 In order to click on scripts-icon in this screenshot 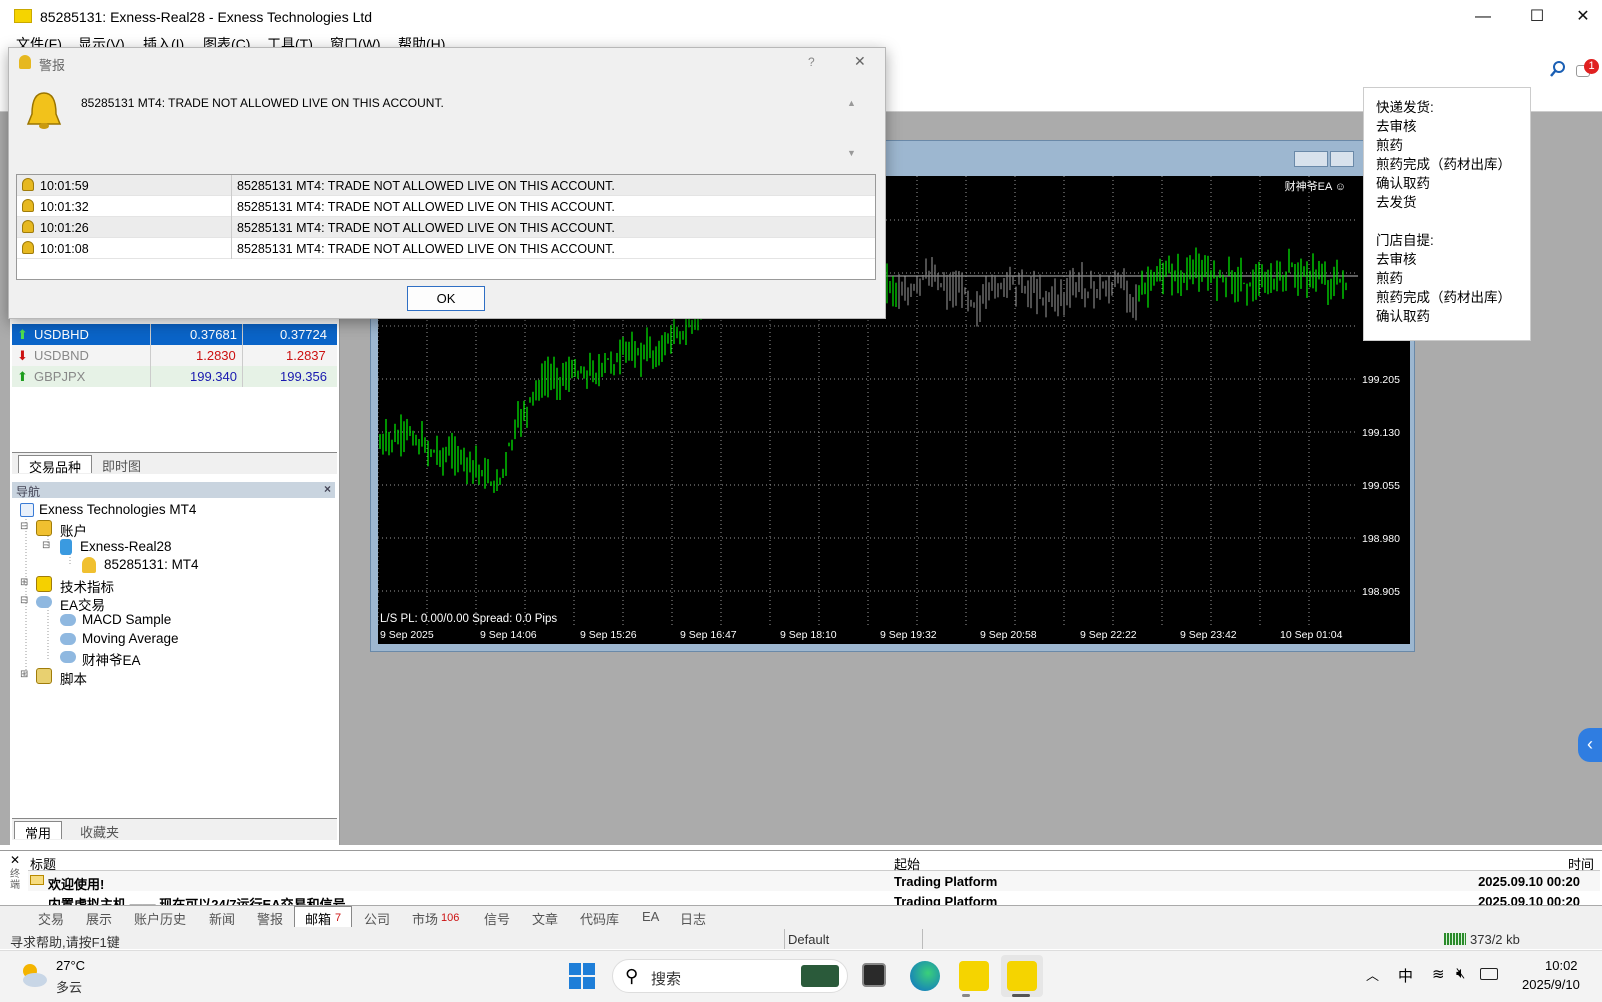, I will do `click(44, 676)`.